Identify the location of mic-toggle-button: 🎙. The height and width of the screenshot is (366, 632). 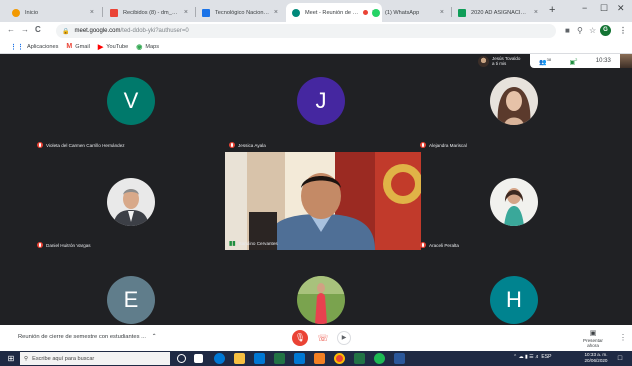
(300, 338).